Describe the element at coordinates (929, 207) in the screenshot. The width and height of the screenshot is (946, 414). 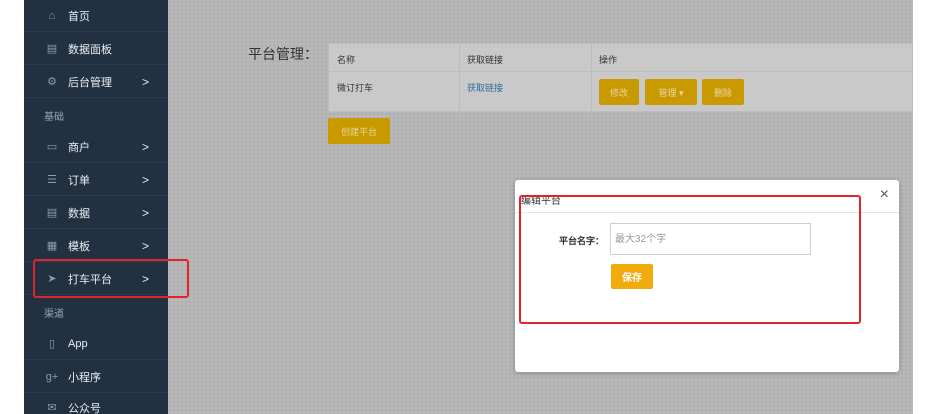
I see `right-gutter` at that location.